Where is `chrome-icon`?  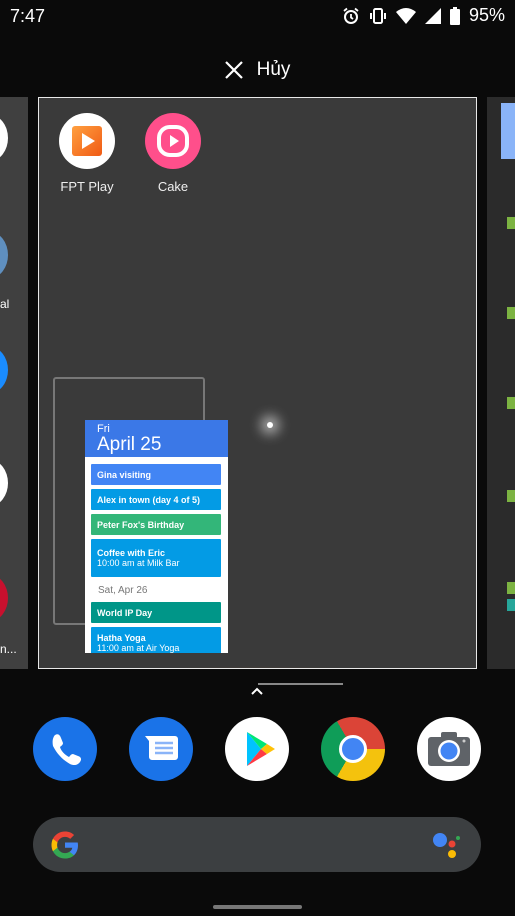 chrome-icon is located at coordinates (353, 749).